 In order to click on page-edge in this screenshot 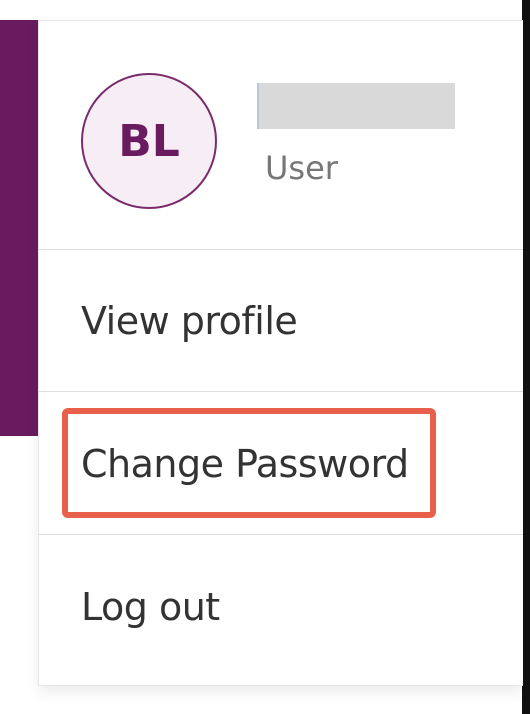, I will do `click(526, 357)`.